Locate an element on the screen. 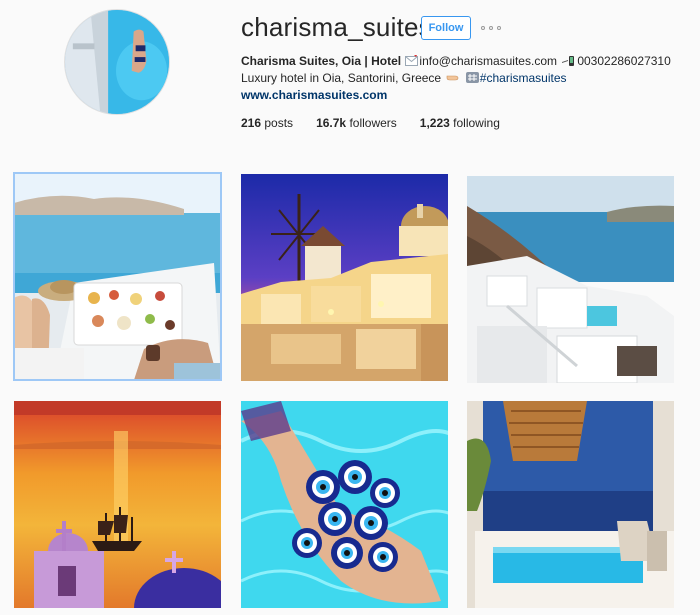  follow-button: Follow is located at coordinates (446, 28).